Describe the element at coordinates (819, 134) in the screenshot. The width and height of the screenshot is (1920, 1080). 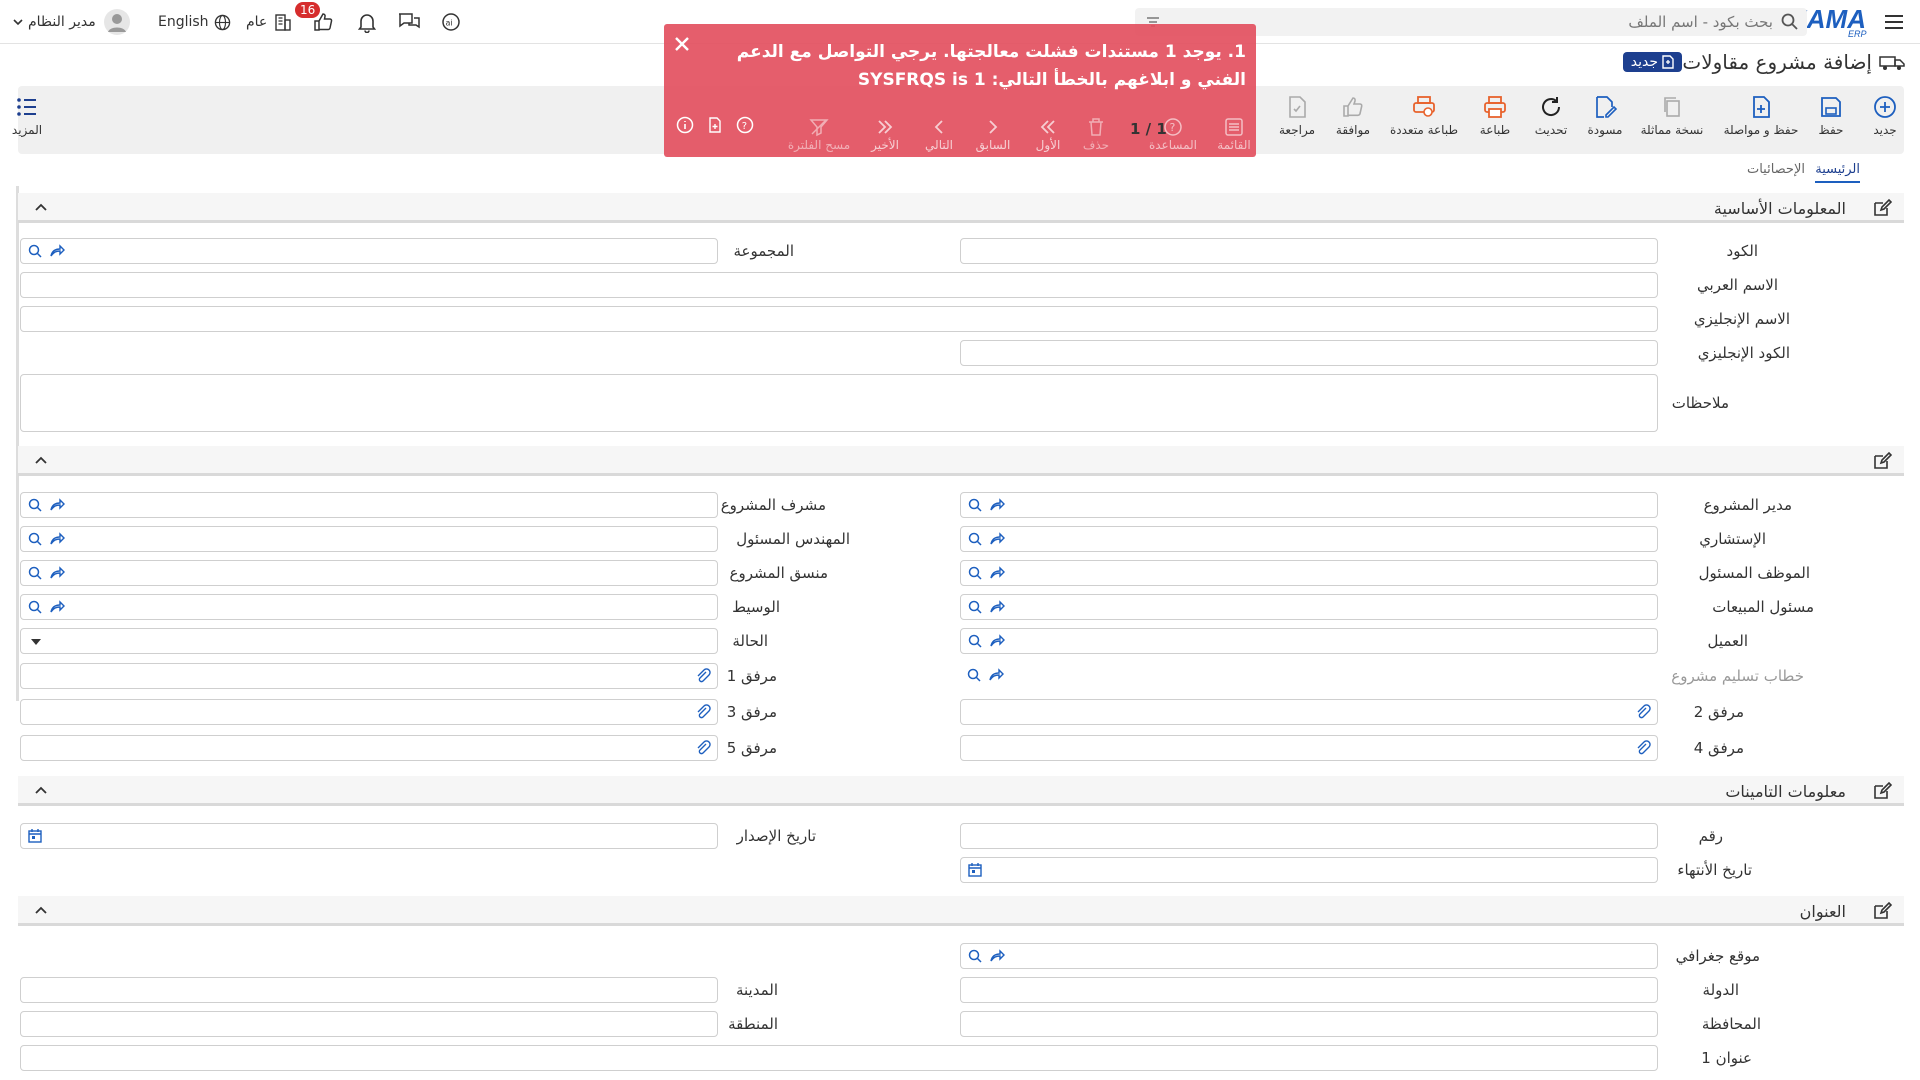
I see `clear-filter-button: مسح الفلترة` at that location.